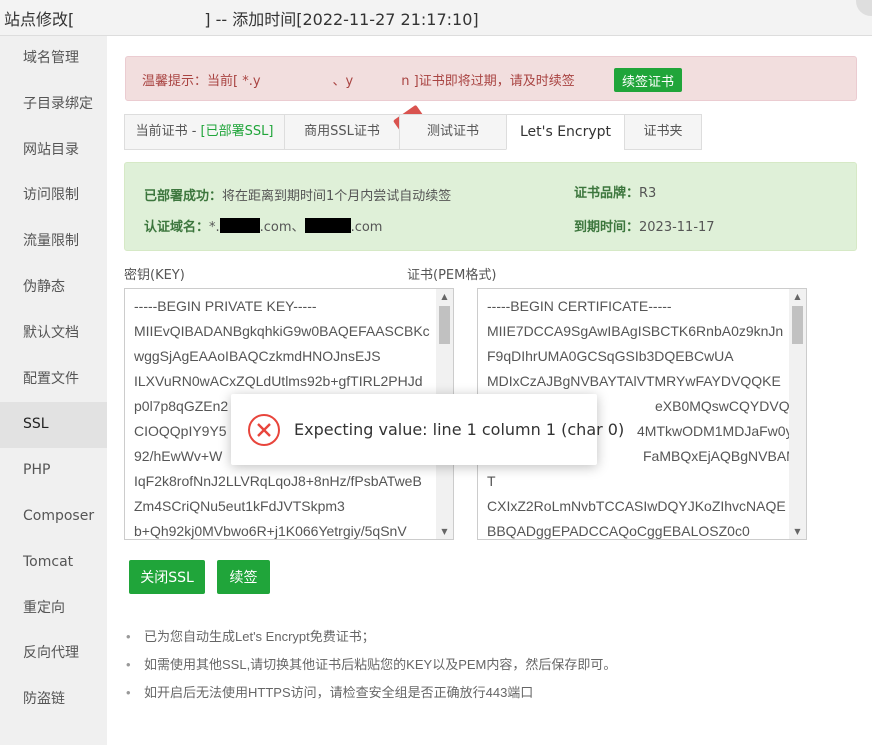 The image size is (872, 745). What do you see at coordinates (167, 577) in the screenshot?
I see `close-ssl-button: 关闭SSL` at bounding box center [167, 577].